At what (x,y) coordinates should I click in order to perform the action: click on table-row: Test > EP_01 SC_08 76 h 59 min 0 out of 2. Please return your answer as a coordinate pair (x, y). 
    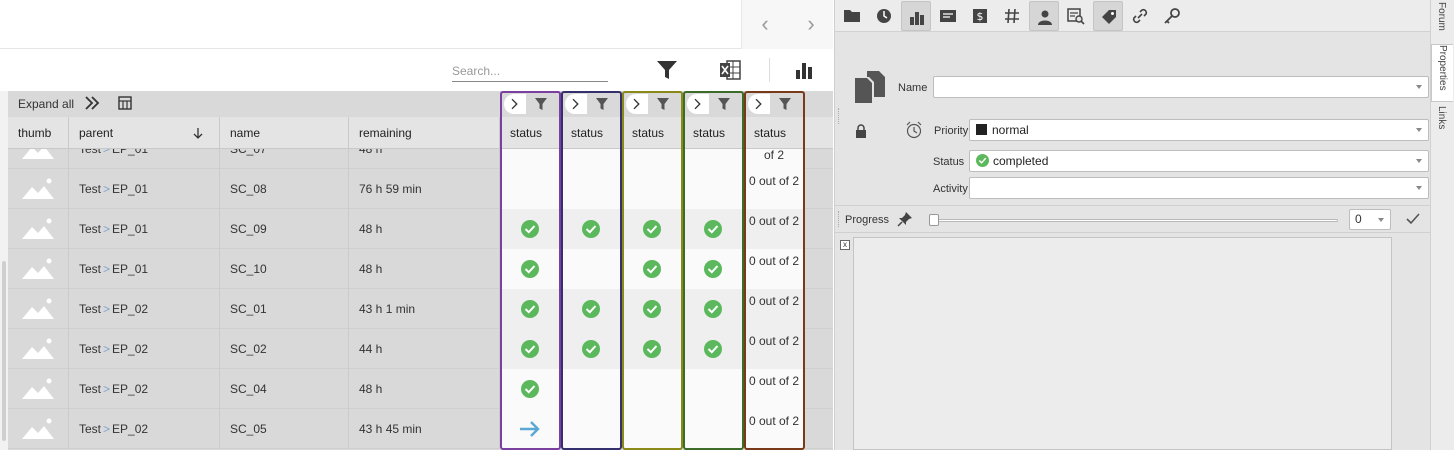
    Looking at the image, I should click on (420, 189).